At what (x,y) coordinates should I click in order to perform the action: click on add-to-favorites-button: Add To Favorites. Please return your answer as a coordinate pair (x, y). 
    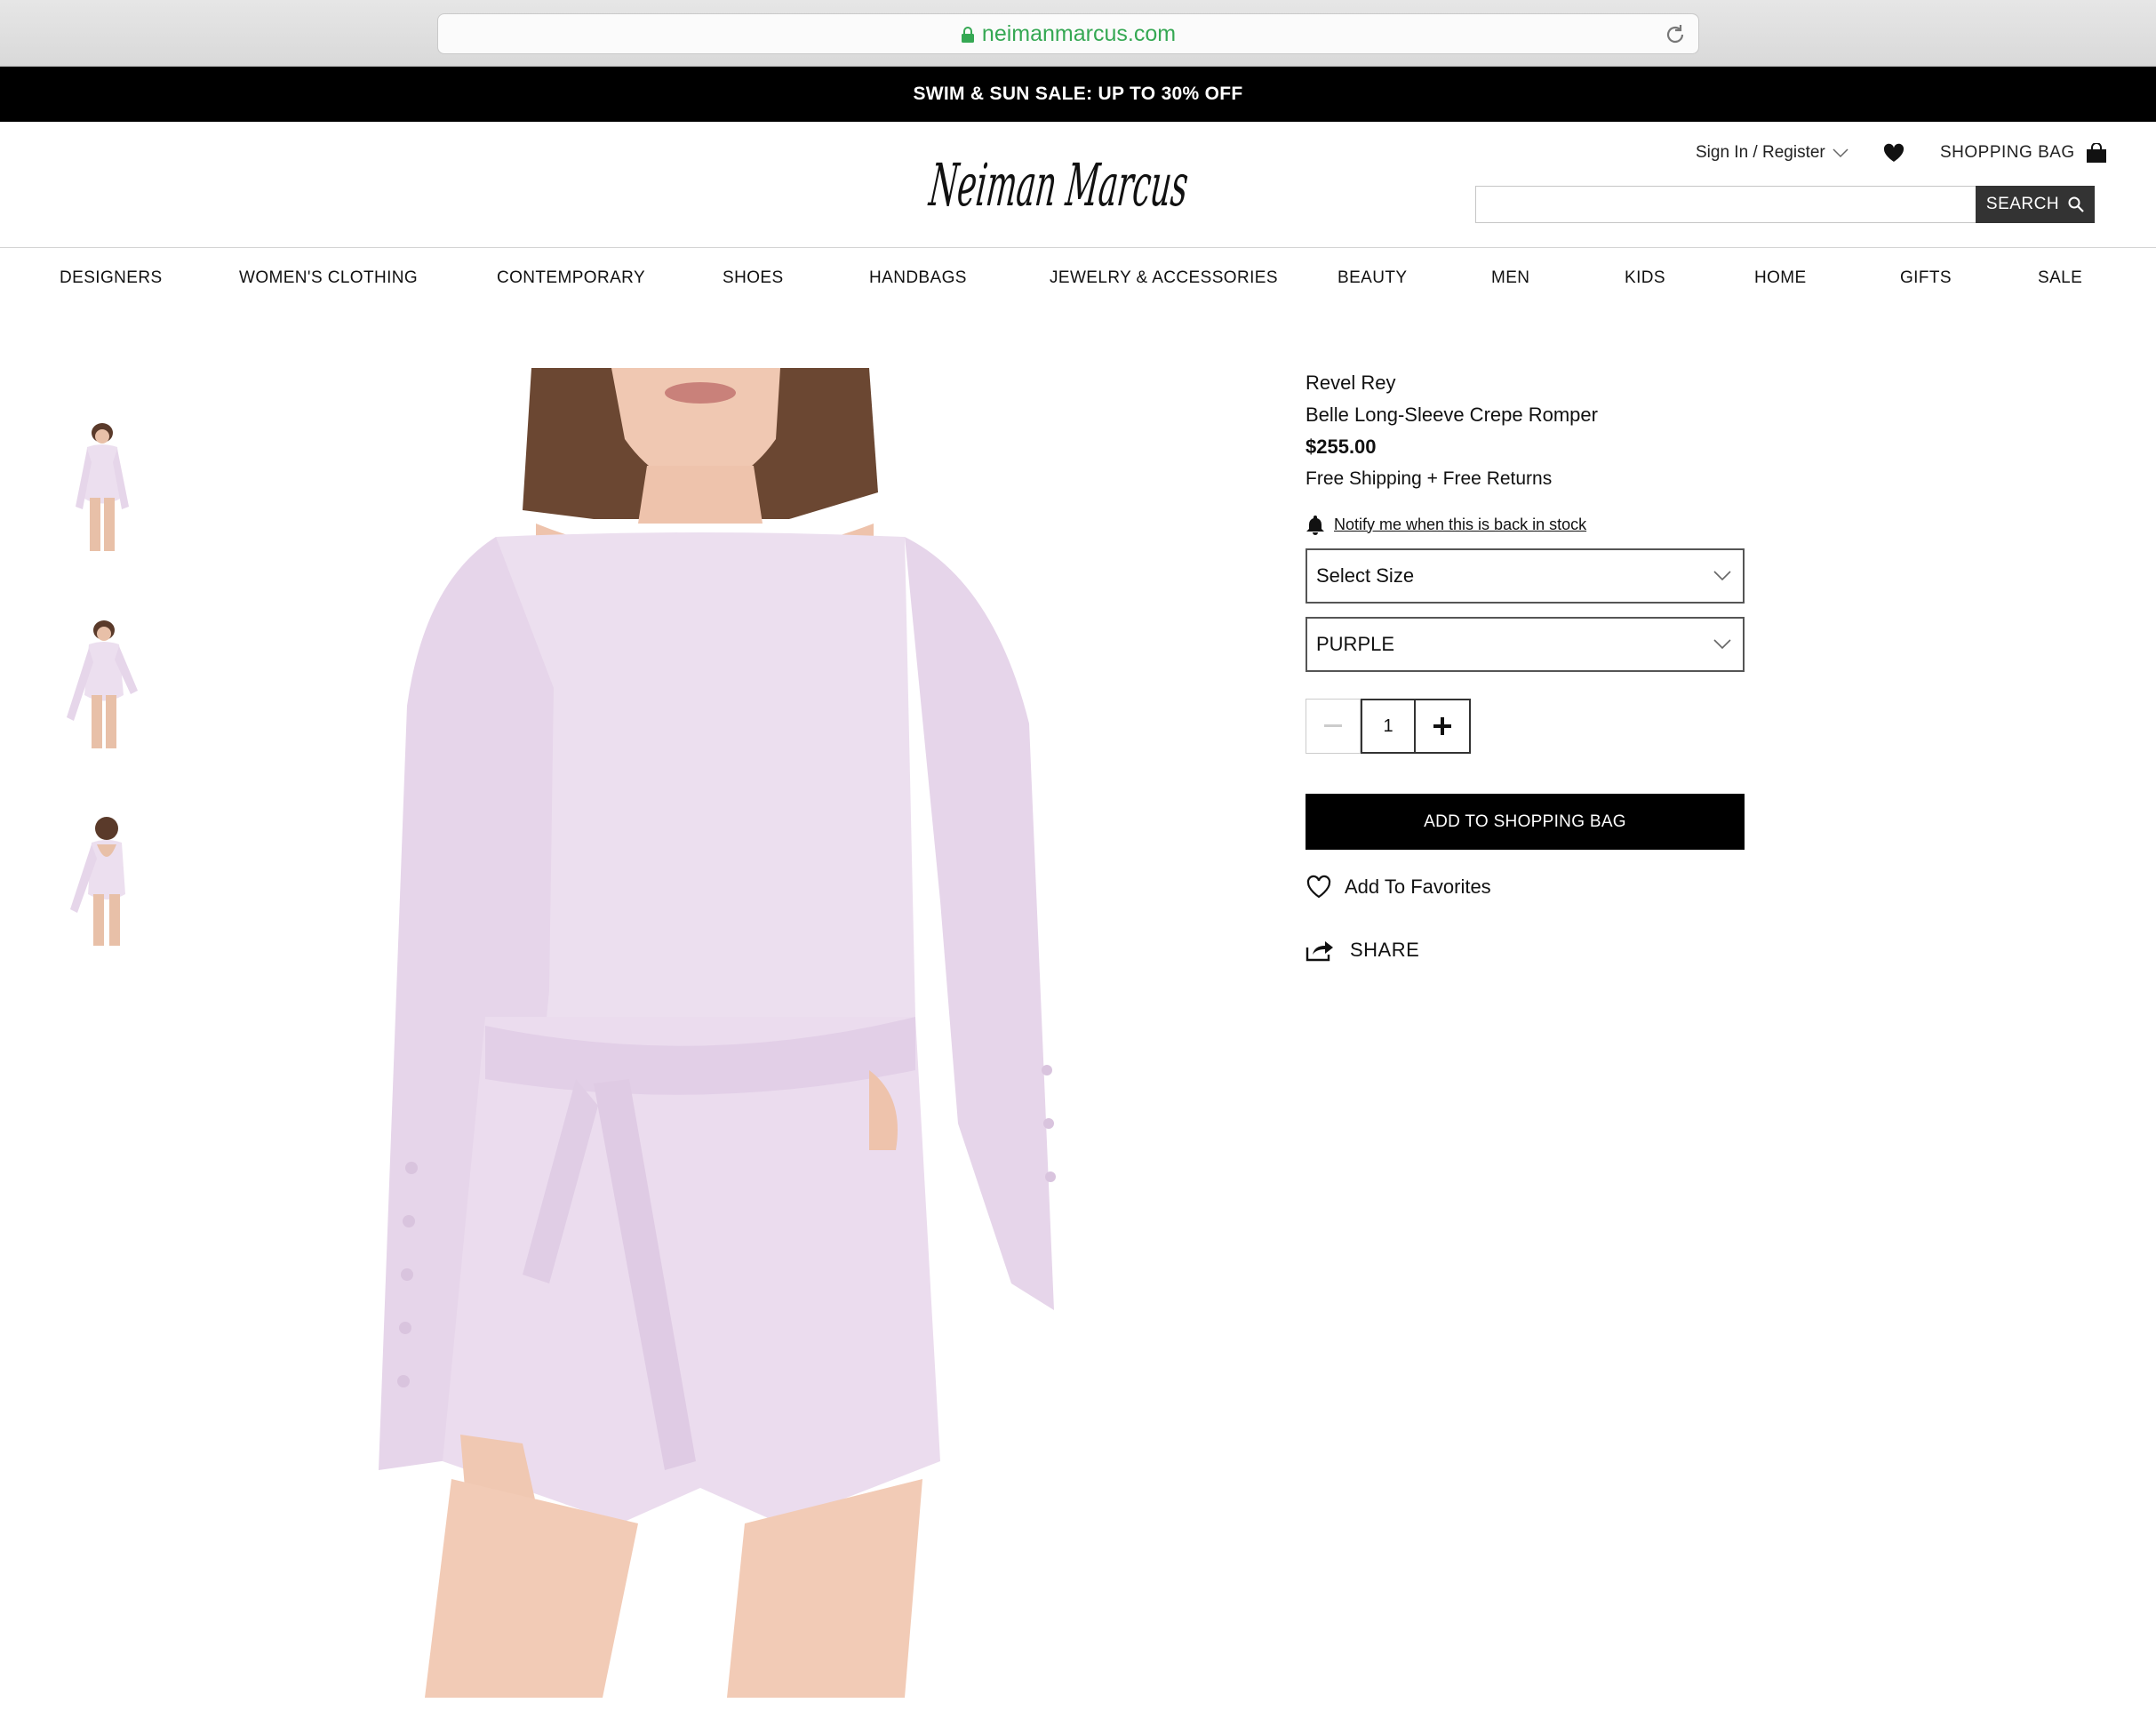
    Looking at the image, I should click on (1398, 887).